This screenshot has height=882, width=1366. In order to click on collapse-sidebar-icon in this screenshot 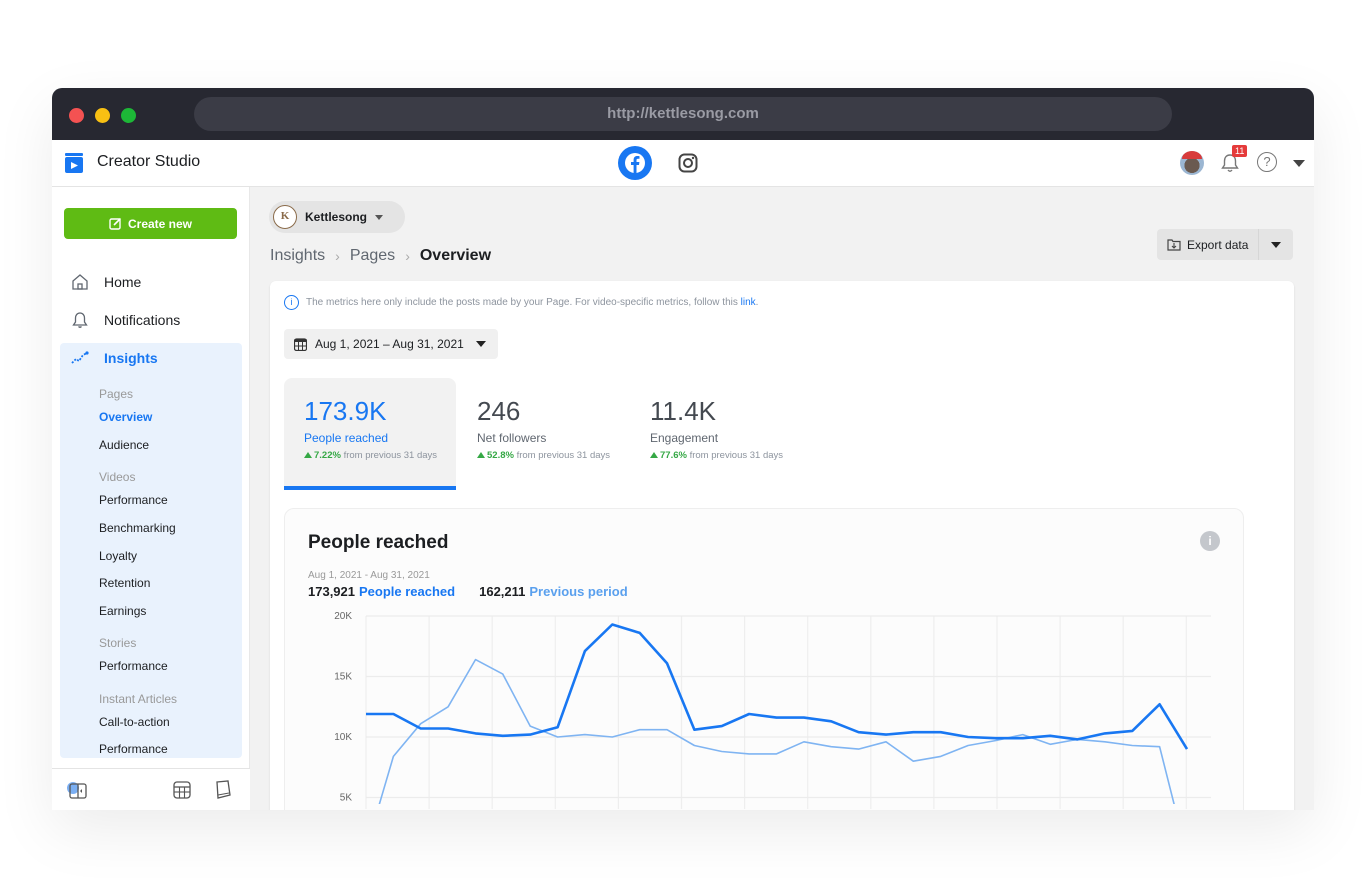, I will do `click(77, 790)`.